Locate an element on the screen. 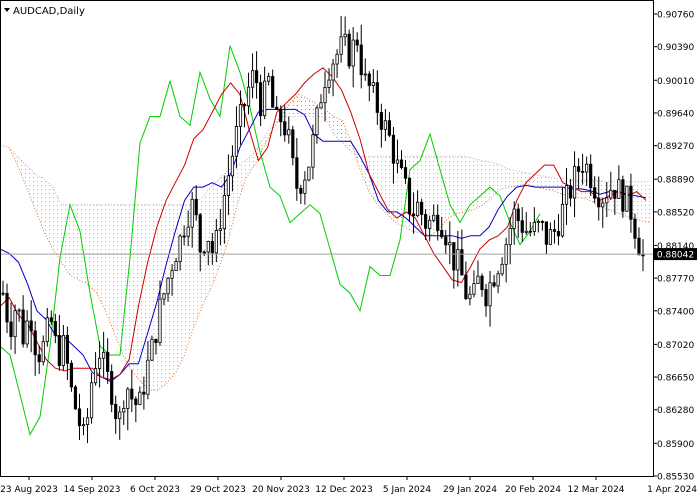  x-tick-label: 20 Feb 2024 is located at coordinates (533, 490).